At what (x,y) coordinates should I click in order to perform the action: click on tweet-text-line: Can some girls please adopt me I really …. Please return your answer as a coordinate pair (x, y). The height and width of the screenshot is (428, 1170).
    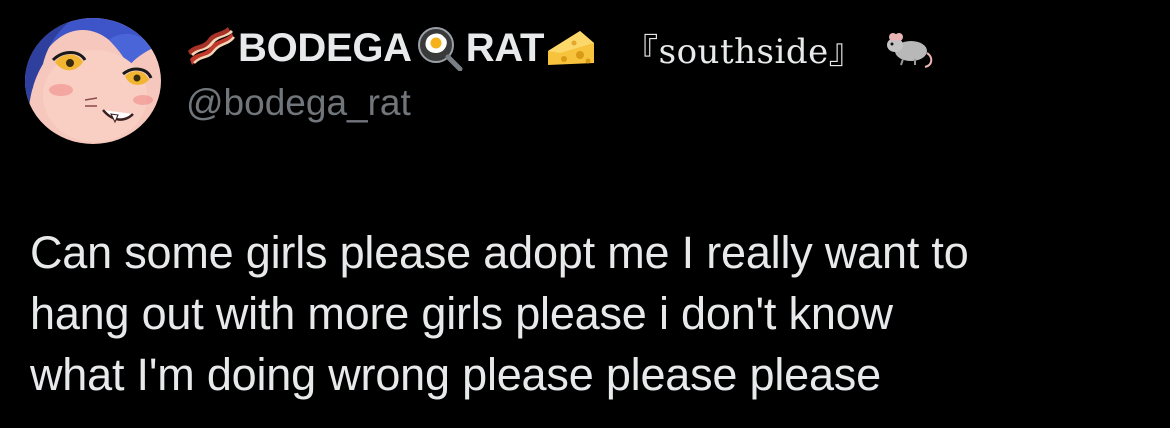
    Looking at the image, I should click on (499, 252).